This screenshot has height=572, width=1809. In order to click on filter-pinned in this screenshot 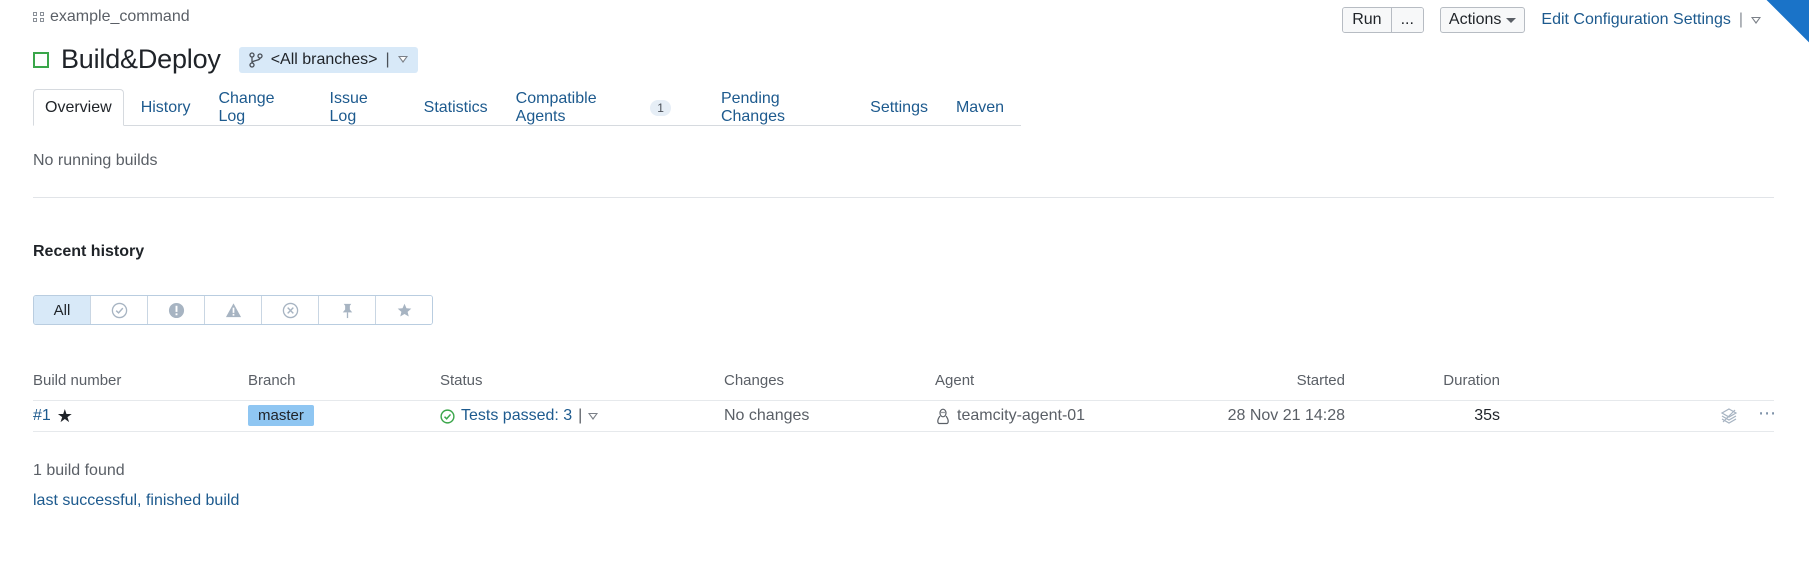, I will do `click(346, 310)`.